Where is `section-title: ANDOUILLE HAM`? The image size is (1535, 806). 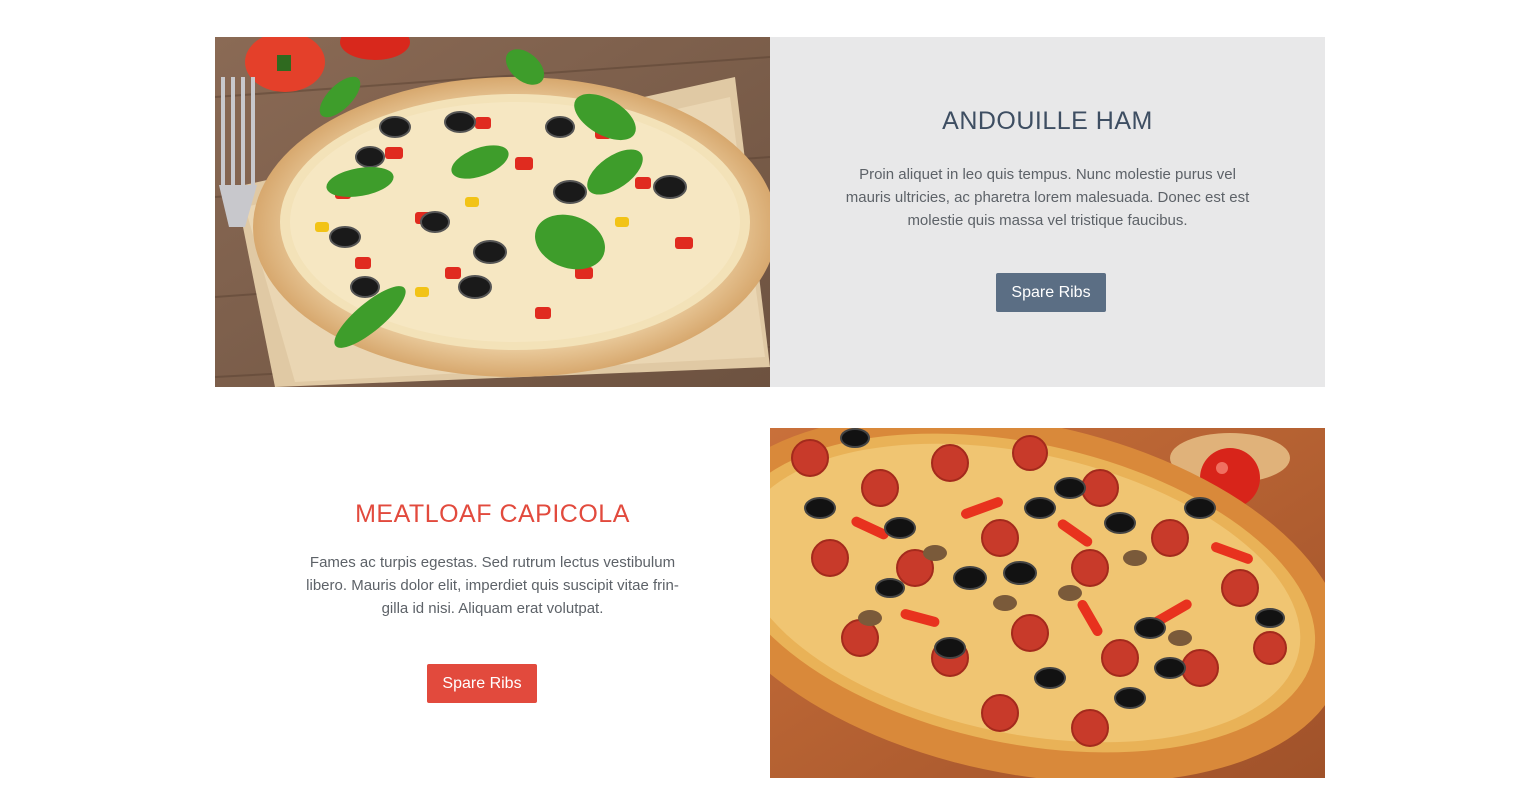
section-title: ANDOUILLE HAM is located at coordinates (1047, 121).